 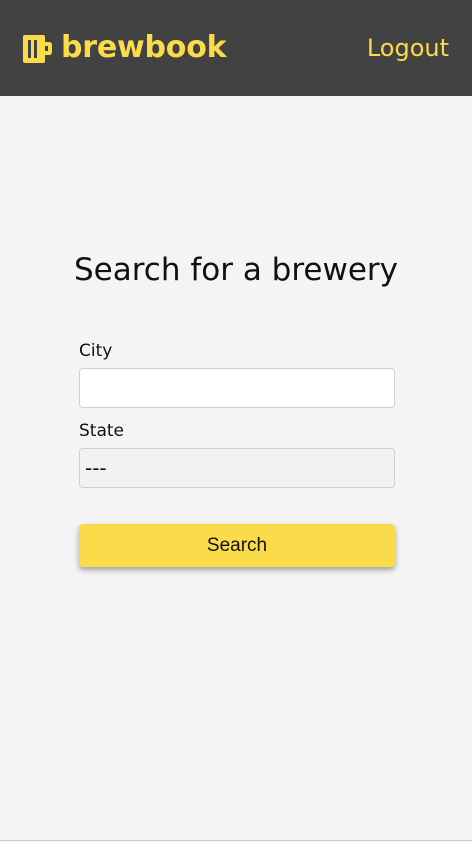 I want to click on brand-name: brewbook, so click(x=144, y=47).